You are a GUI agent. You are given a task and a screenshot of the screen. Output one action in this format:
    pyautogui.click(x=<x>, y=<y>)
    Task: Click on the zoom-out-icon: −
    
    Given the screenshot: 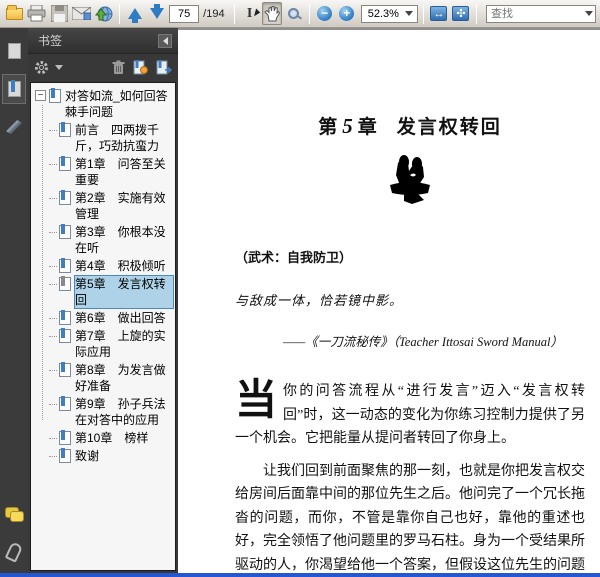 What is the action you would take?
    pyautogui.click(x=325, y=13)
    